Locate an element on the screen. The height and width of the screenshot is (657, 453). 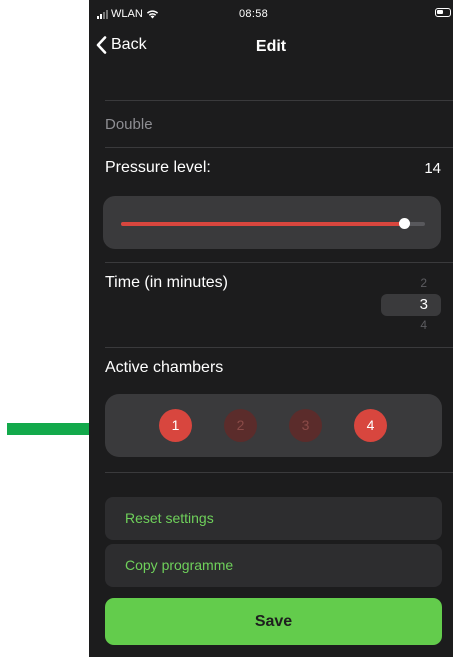
wifi-icon is located at coordinates (152, 14).